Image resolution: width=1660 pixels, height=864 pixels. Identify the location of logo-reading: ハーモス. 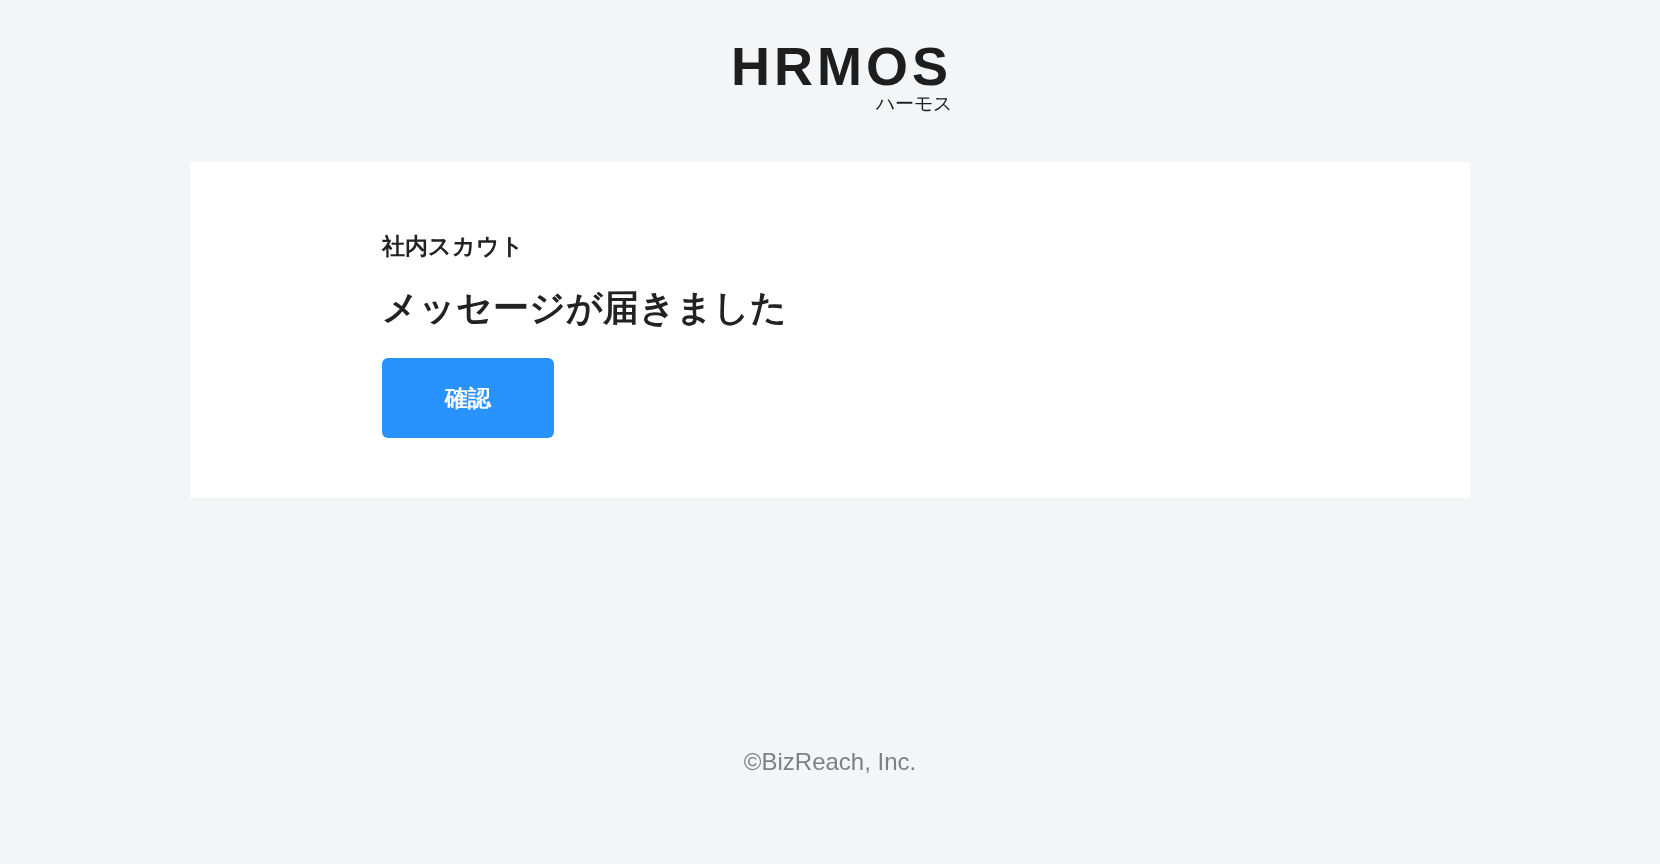
(914, 103).